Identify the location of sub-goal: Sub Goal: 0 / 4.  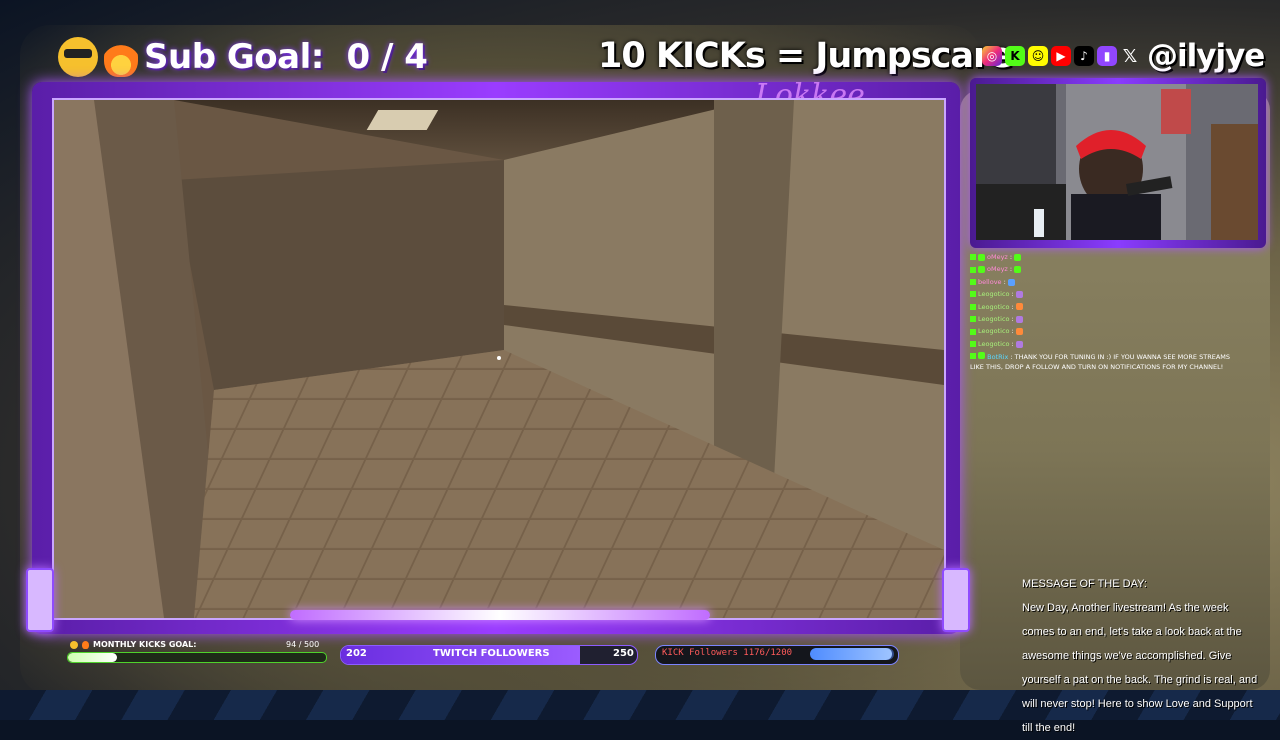
(243, 57).